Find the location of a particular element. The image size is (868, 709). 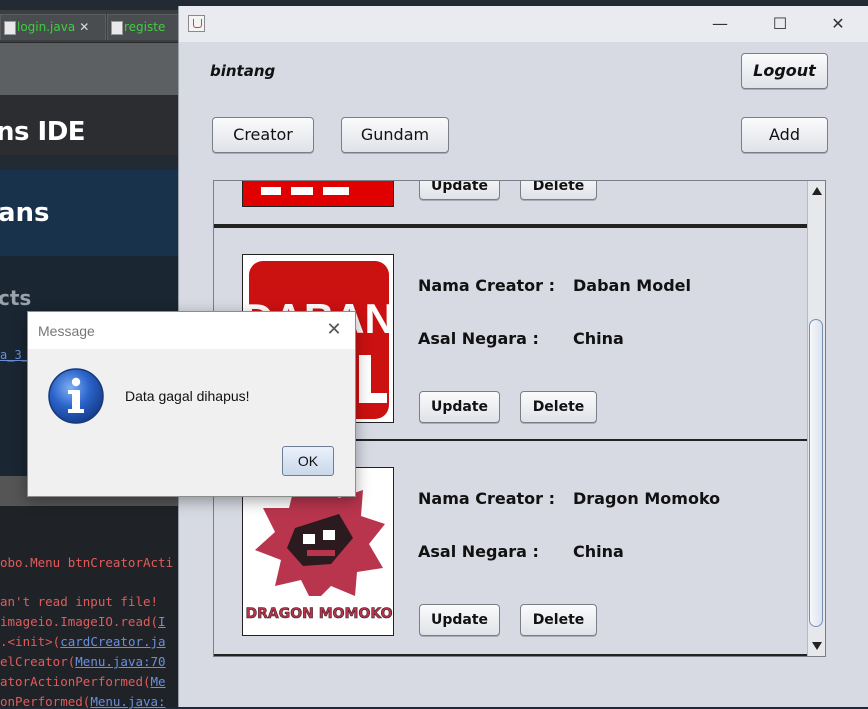

logo-text: DRAGON MOMOKO is located at coordinates (318, 614).